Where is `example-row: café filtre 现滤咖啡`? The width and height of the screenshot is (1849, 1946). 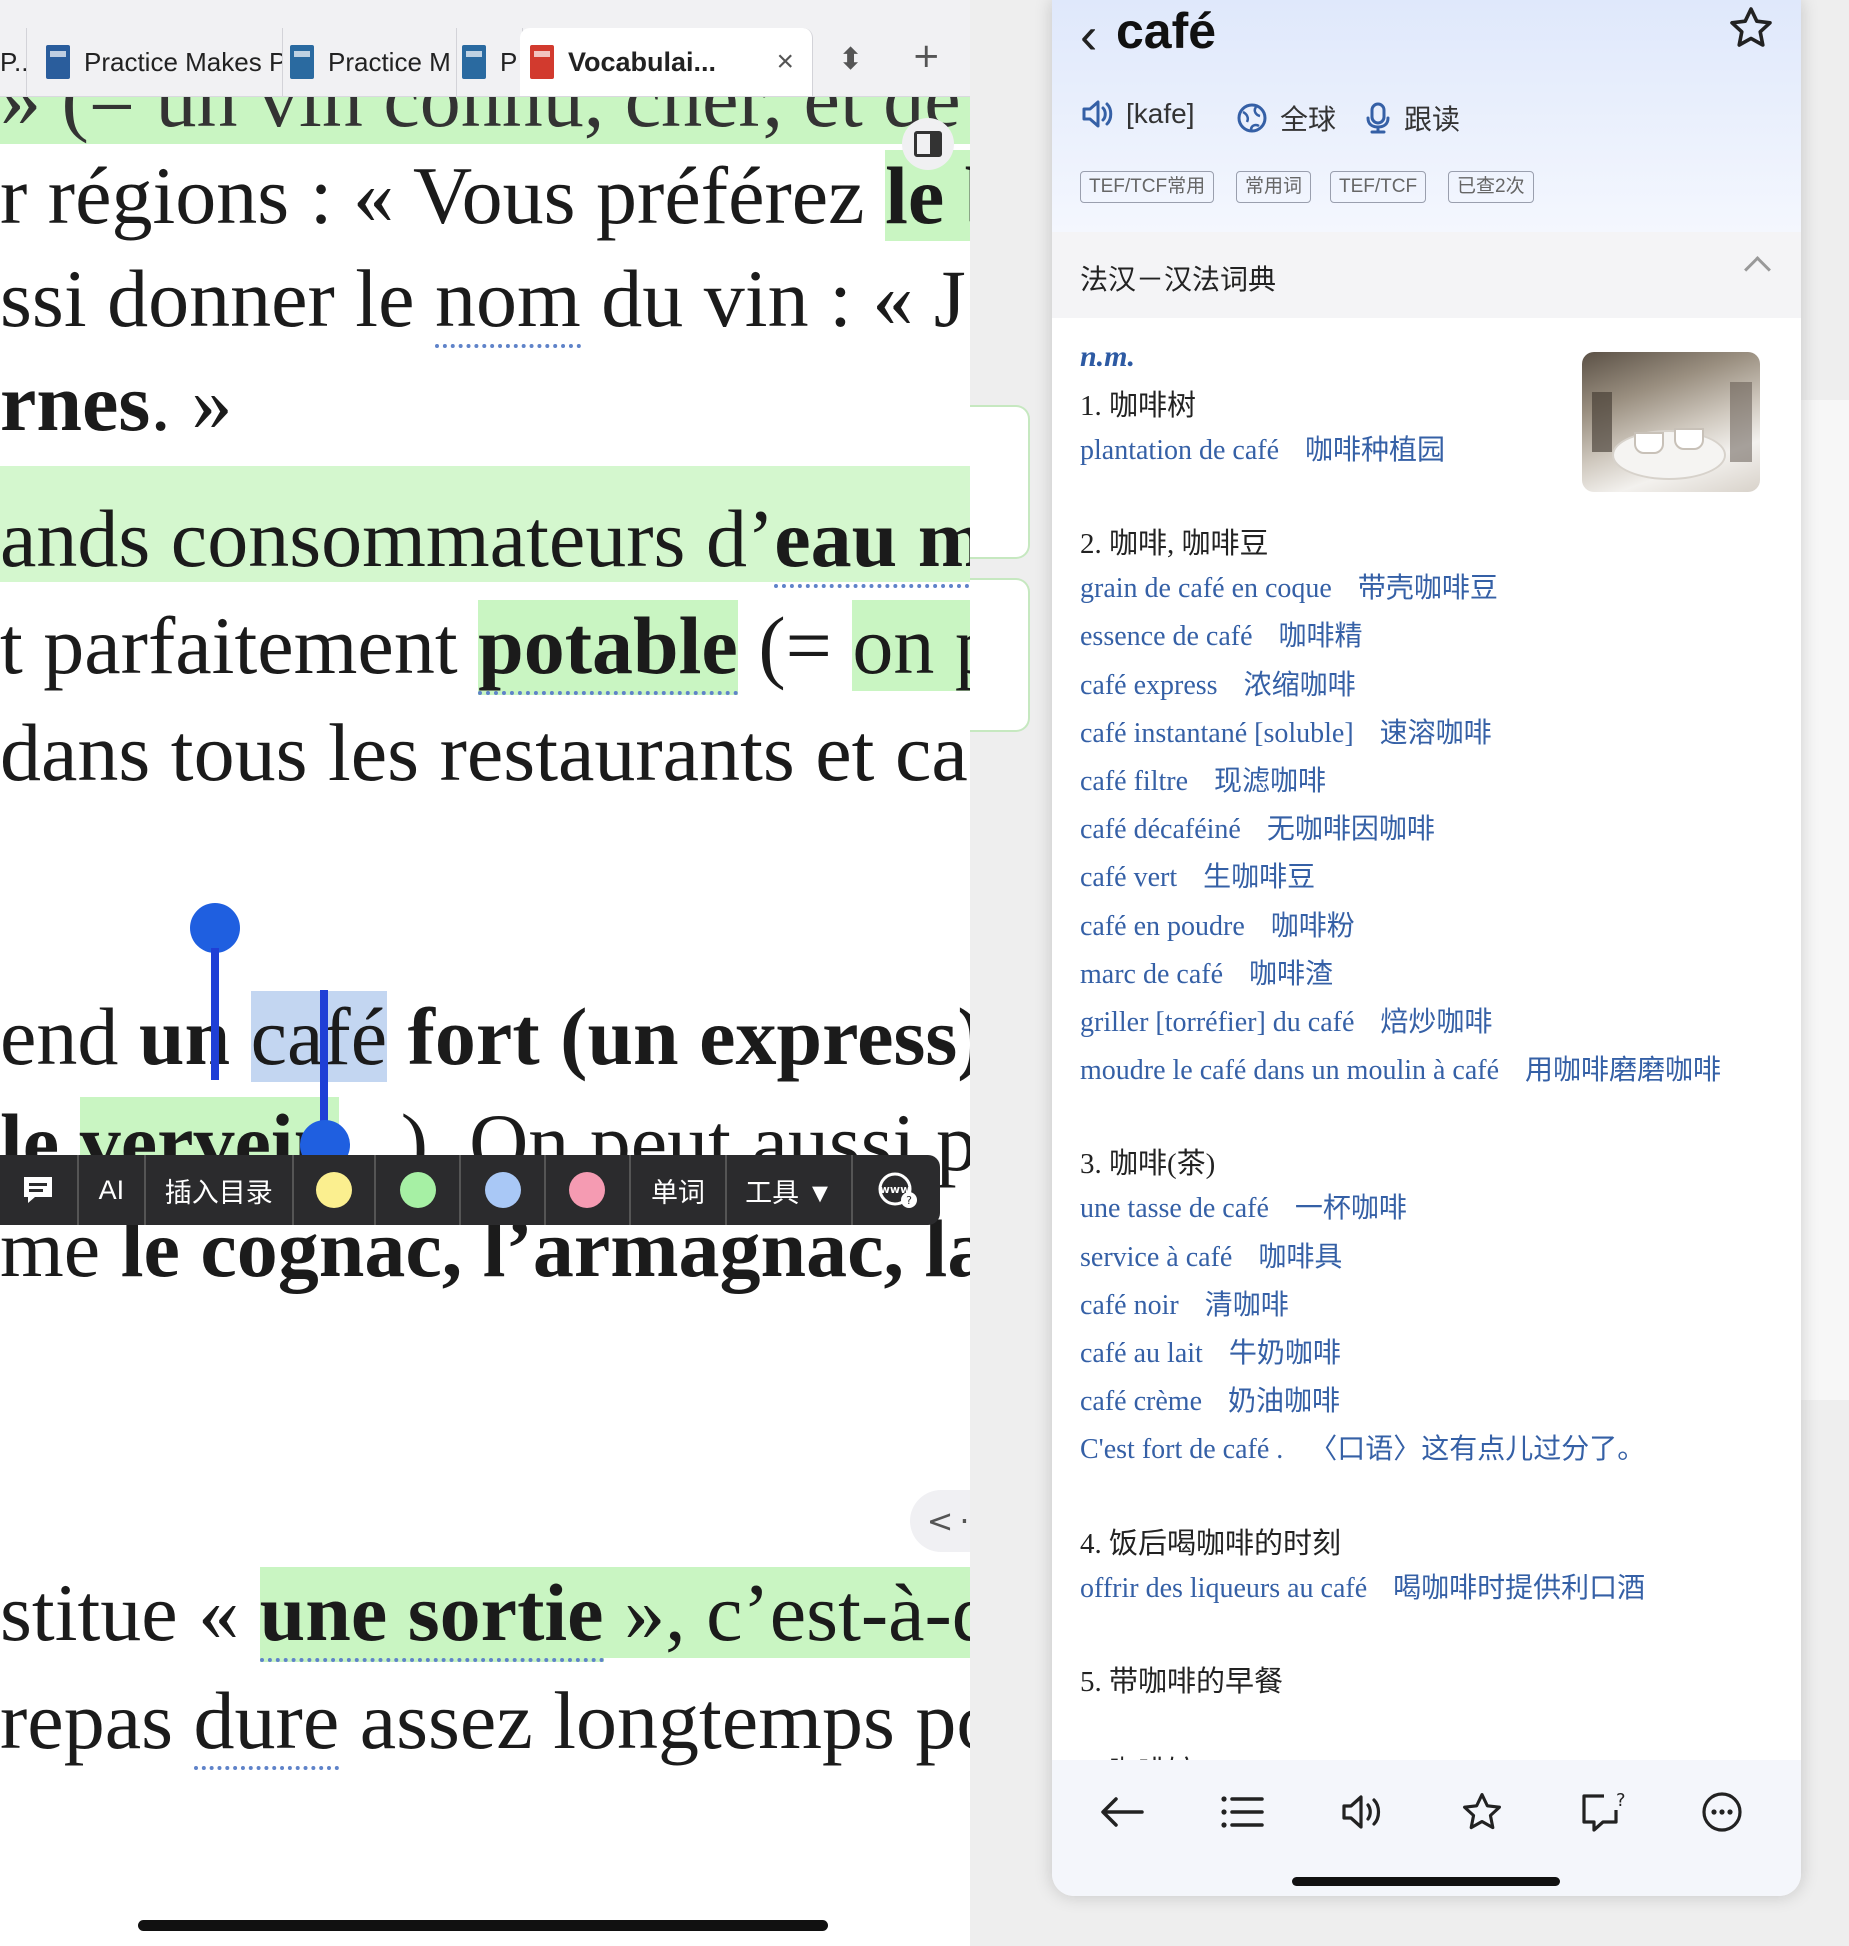 example-row: café filtre 现滤咖啡 is located at coordinates (1203, 779).